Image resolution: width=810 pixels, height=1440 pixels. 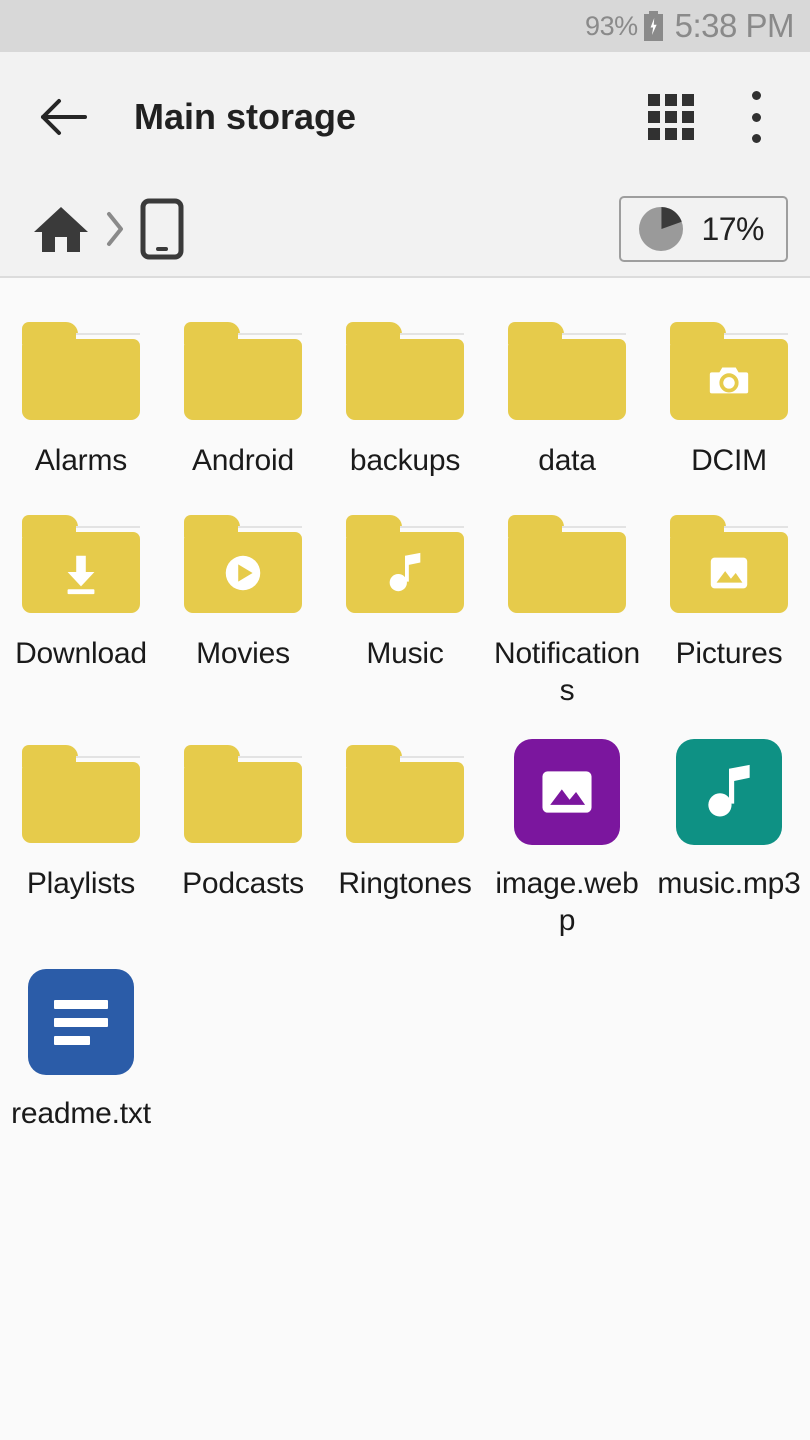 I want to click on battery-charging-icon, so click(x=653, y=26).